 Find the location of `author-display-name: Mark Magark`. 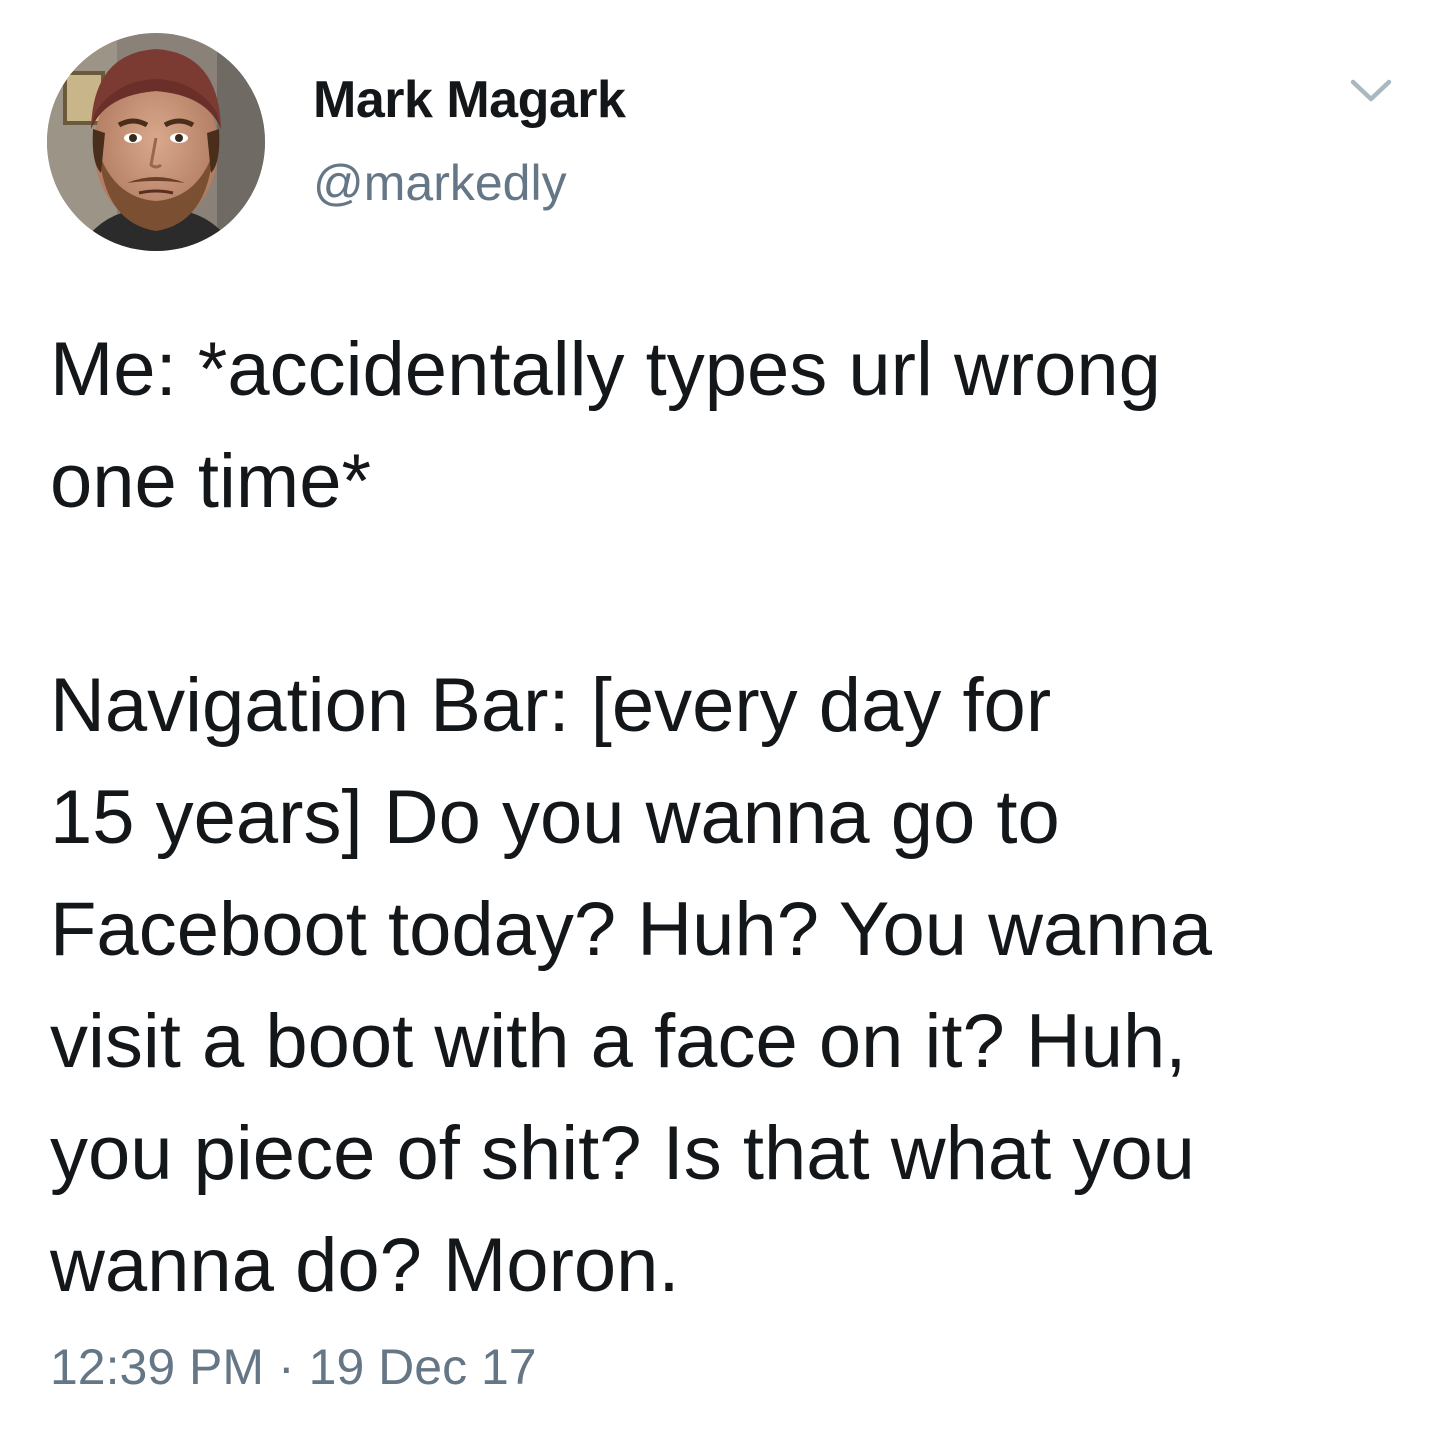

author-display-name: Mark Magark is located at coordinates (469, 100).